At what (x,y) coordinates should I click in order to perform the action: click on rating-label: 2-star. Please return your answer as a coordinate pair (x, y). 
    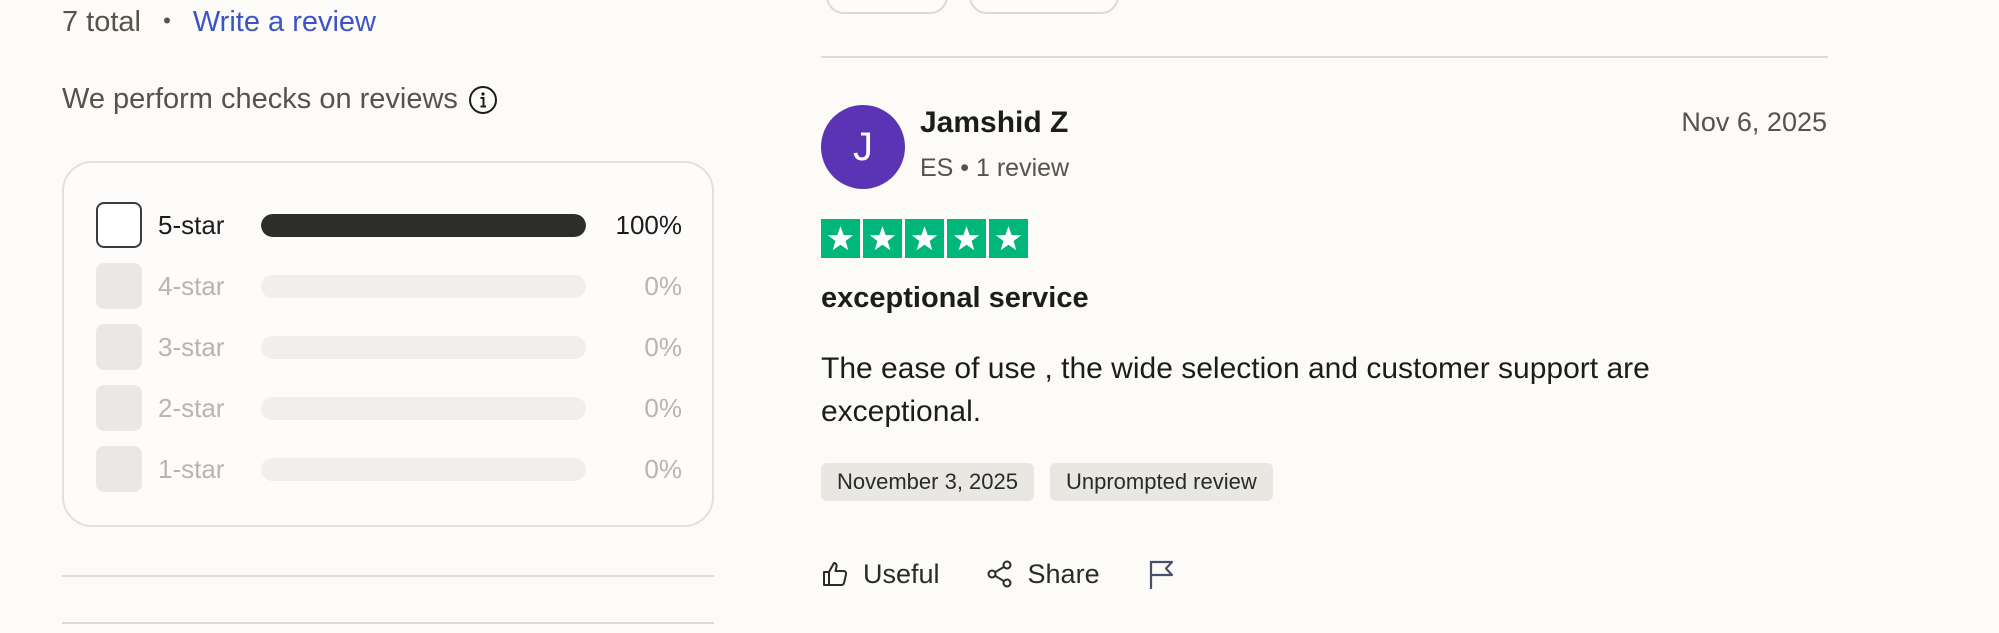
    Looking at the image, I should click on (191, 408).